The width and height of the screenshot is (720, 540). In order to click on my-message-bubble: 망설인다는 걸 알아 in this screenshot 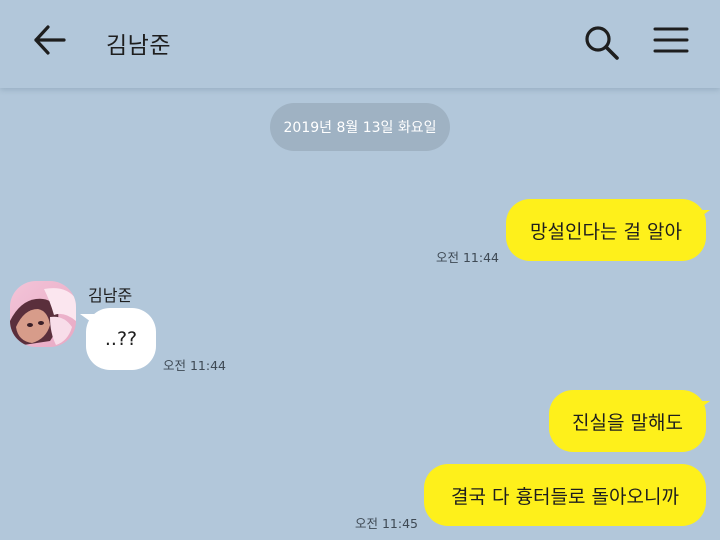, I will do `click(606, 230)`.